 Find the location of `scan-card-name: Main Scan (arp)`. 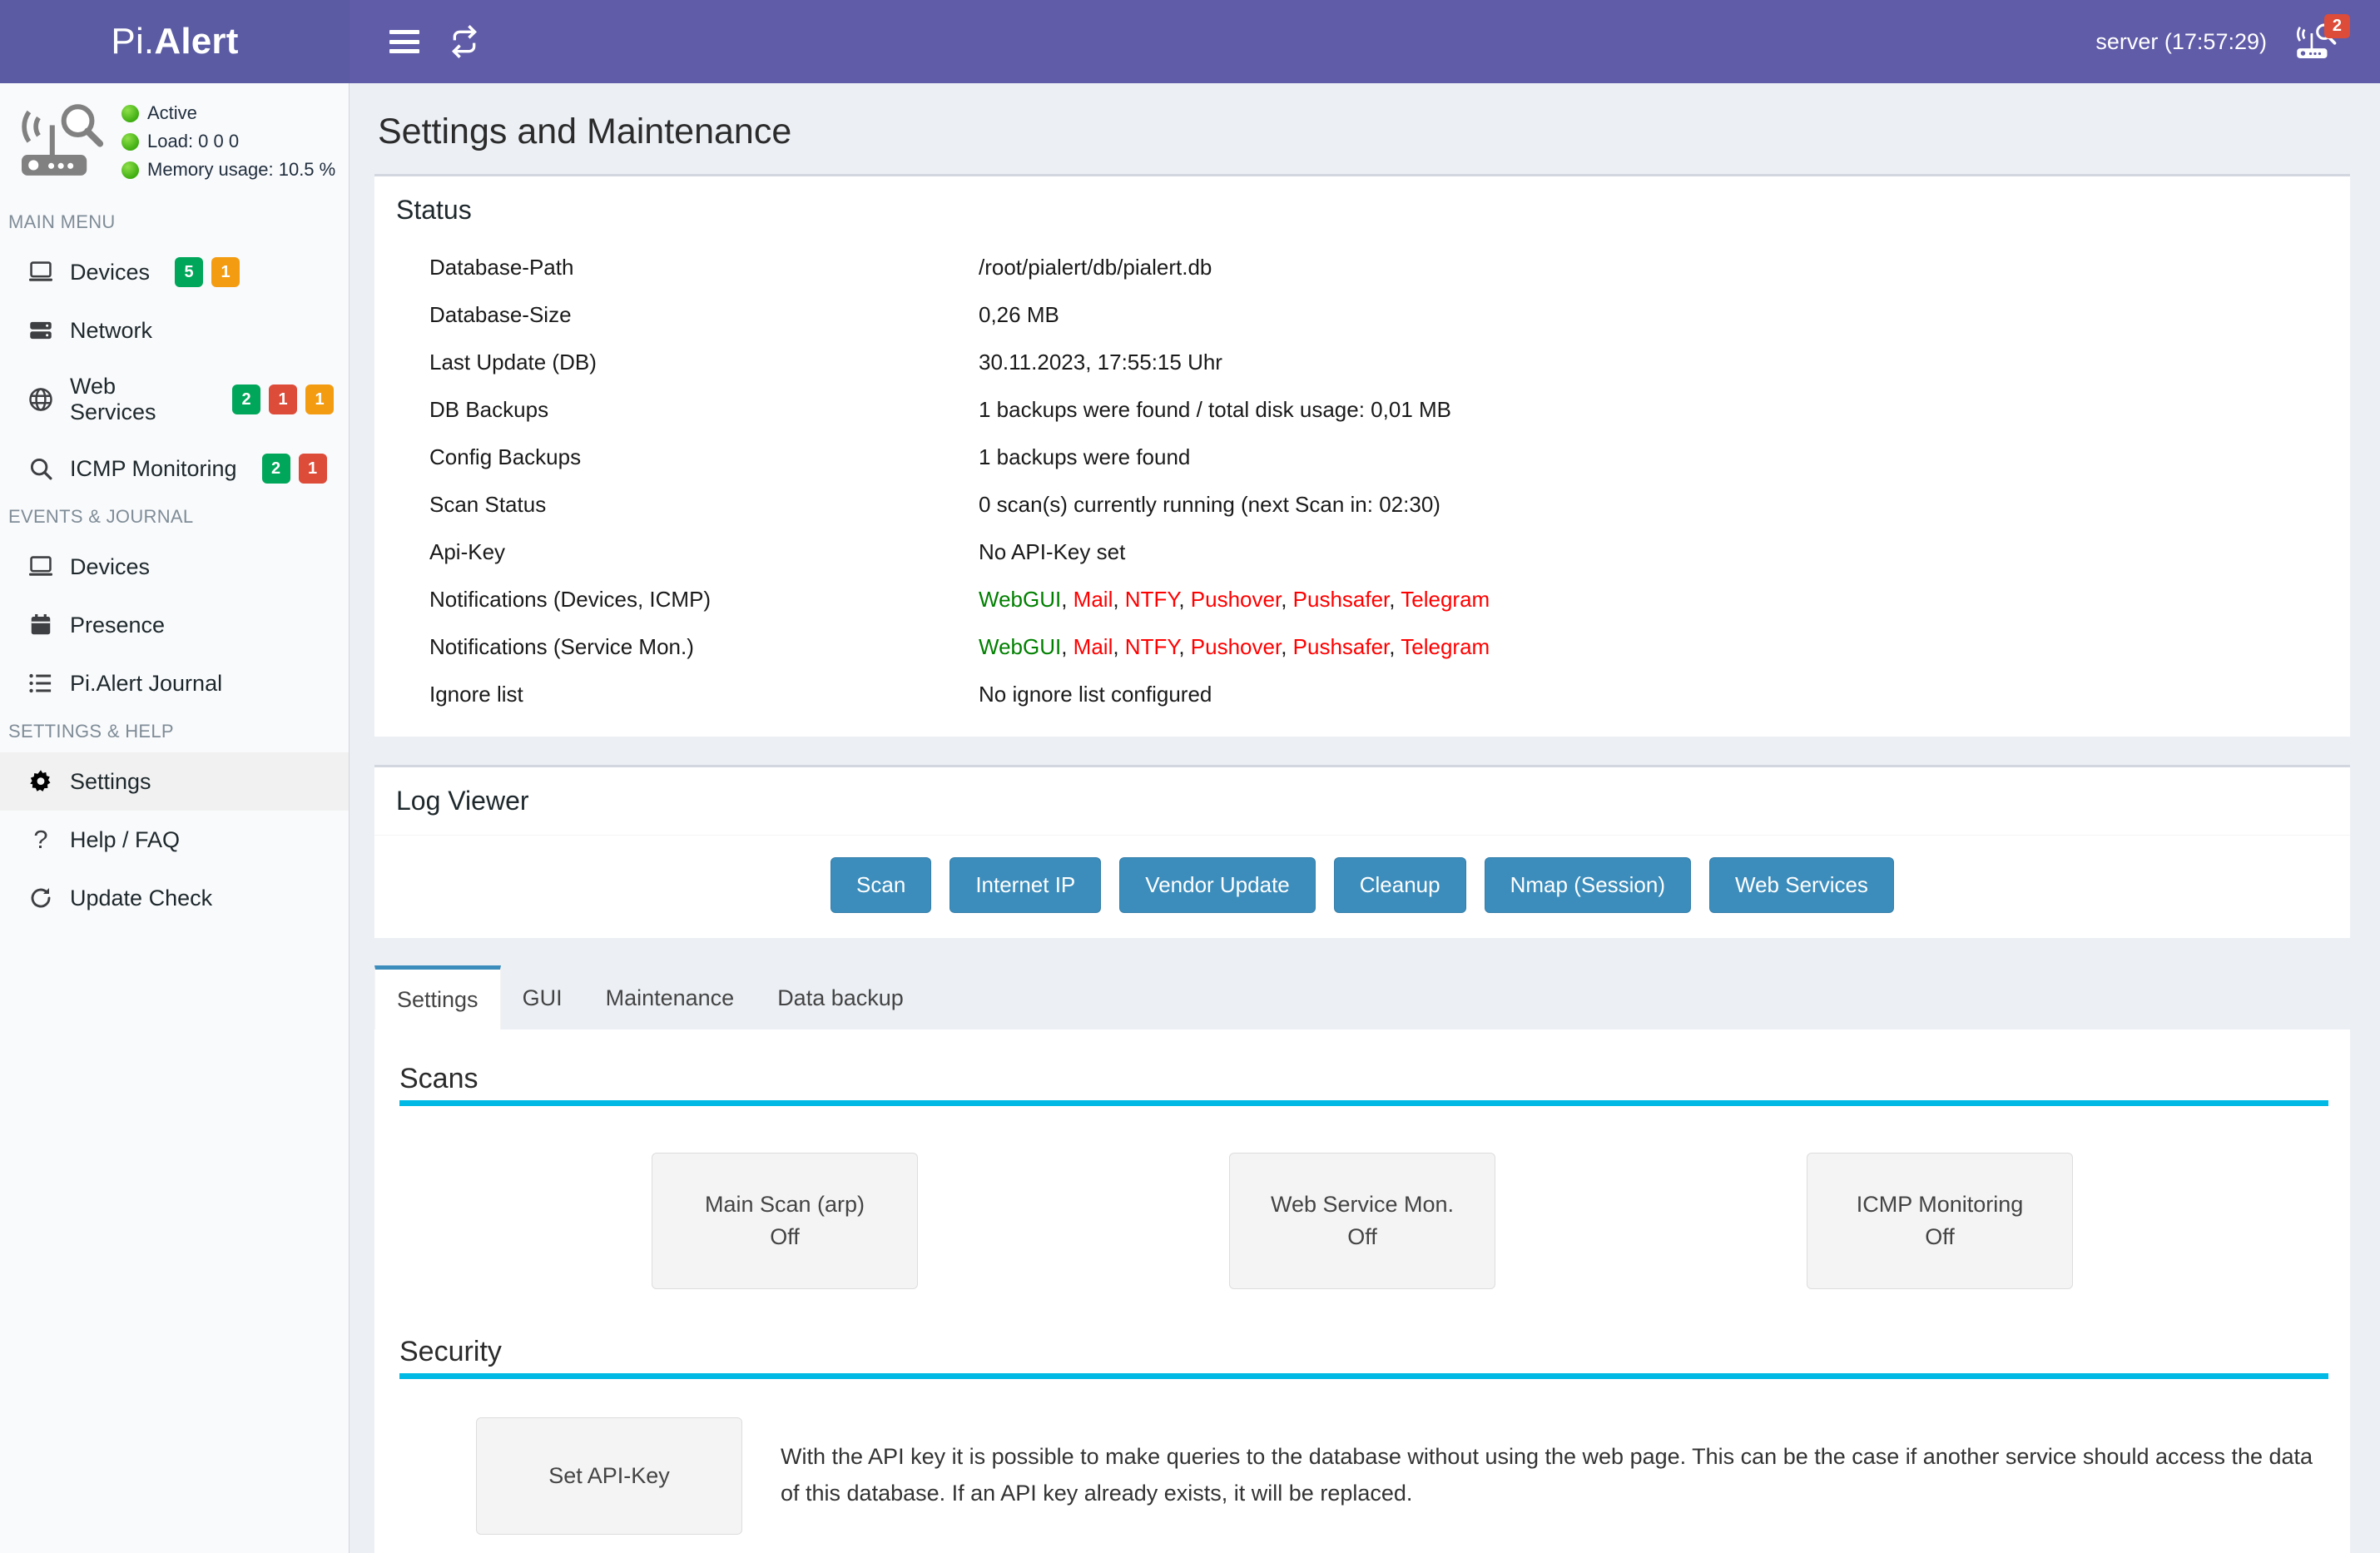

scan-card-name: Main Scan (arp) is located at coordinates (784, 1204).